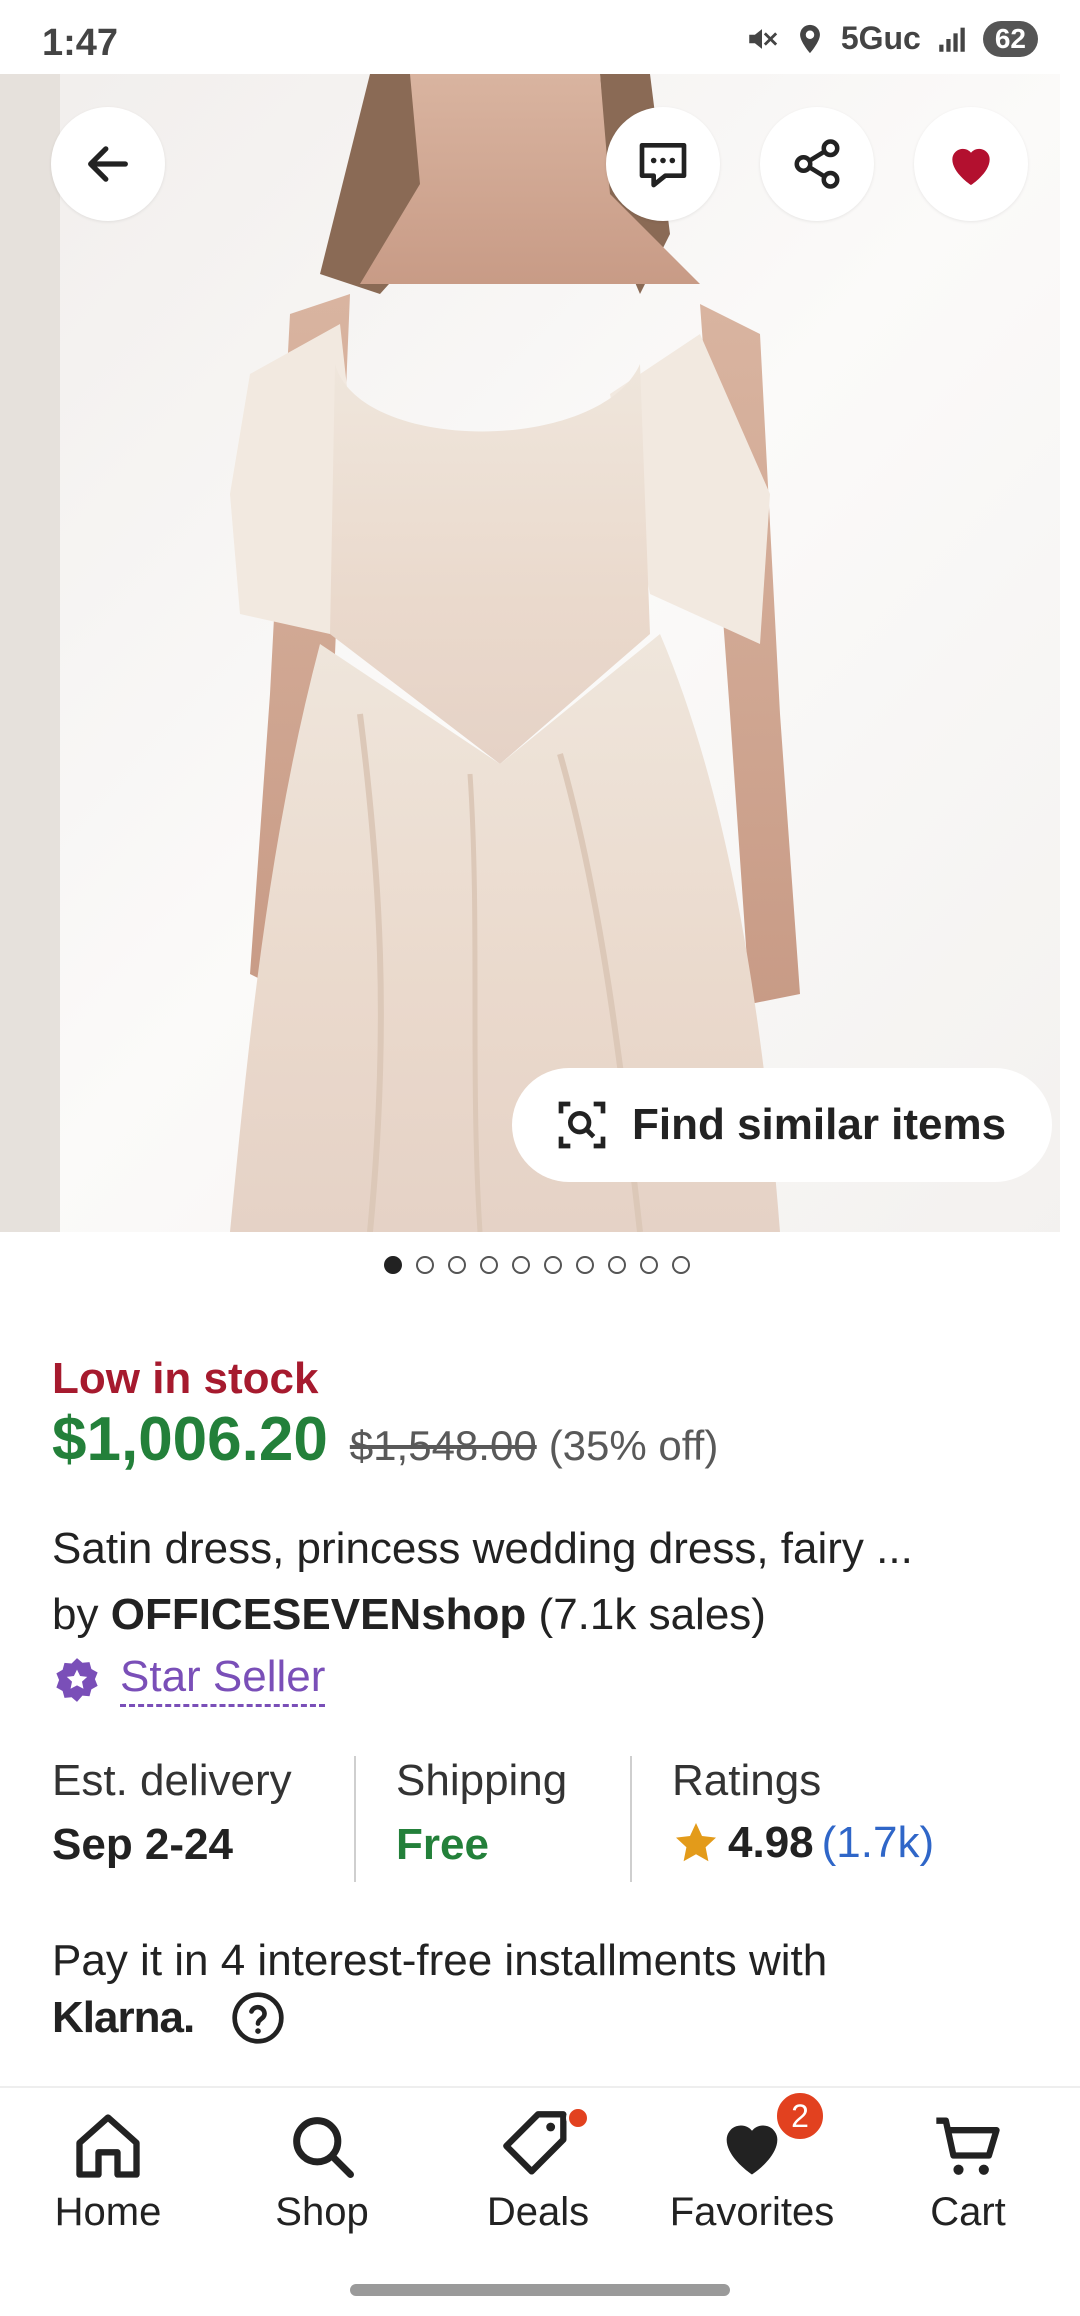  I want to click on bottom-navigation: Home Shop Deals 2 Favorites Cart, so click(540, 2201).